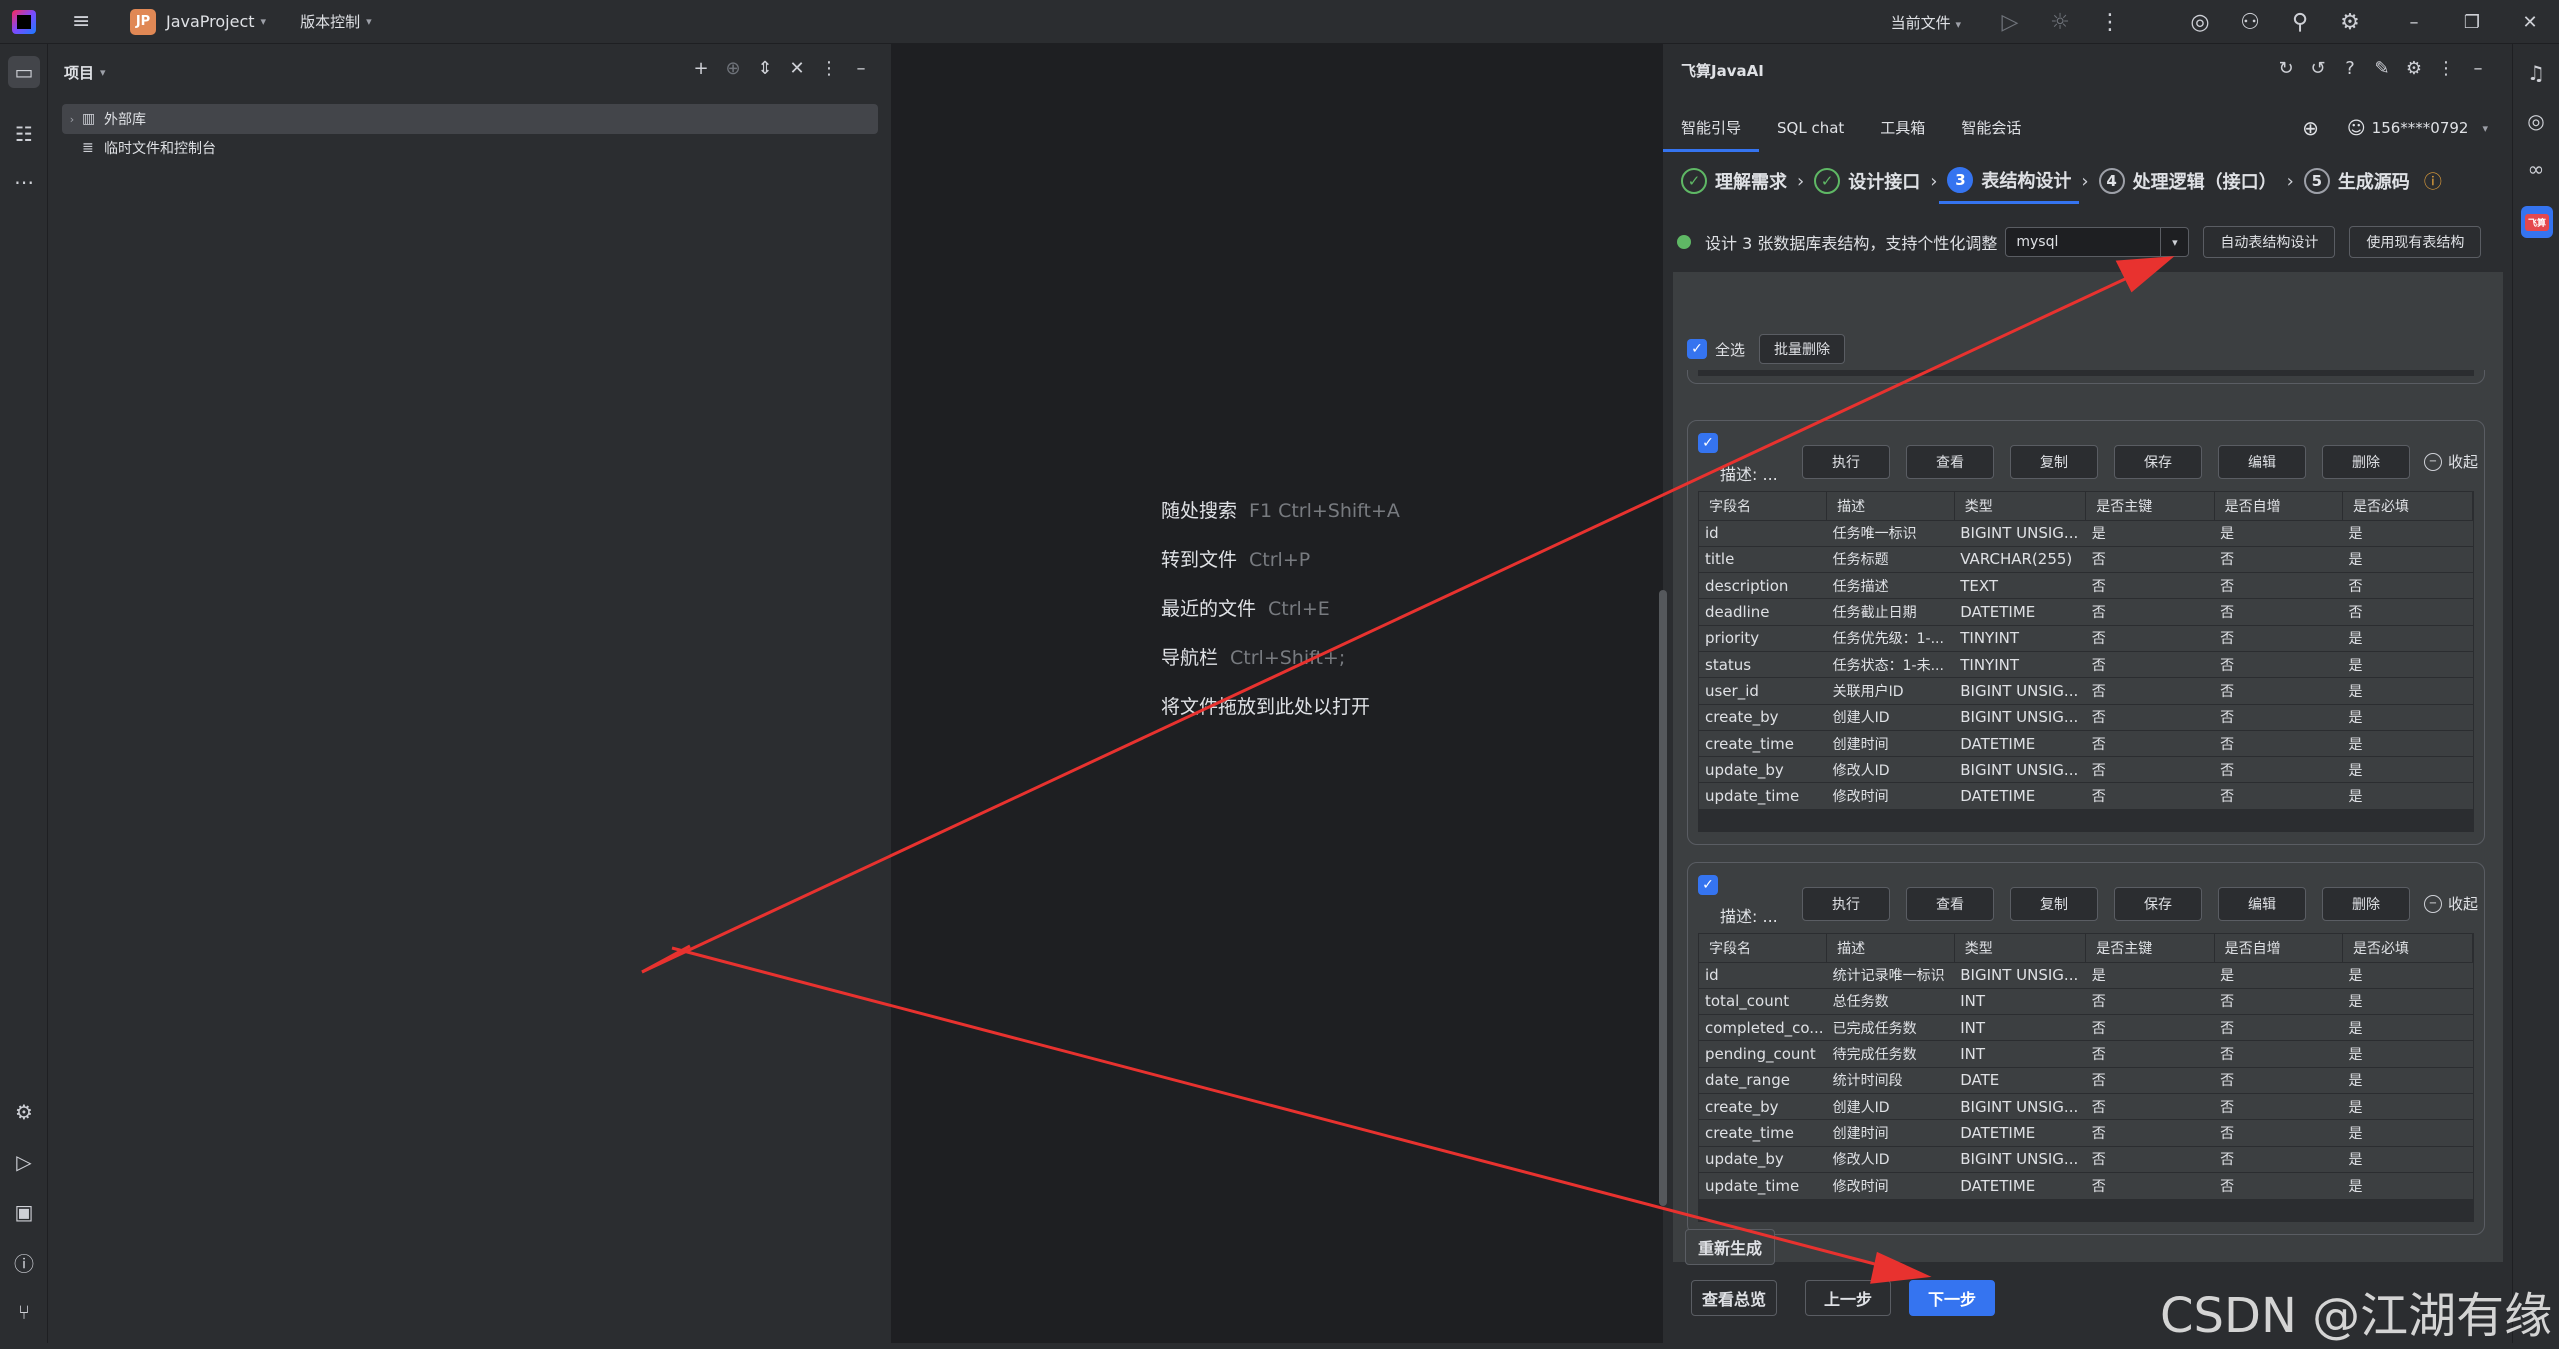  I want to click on table-row: status 任务状态：1-未... TINYINT 否否是, so click(2086, 664).